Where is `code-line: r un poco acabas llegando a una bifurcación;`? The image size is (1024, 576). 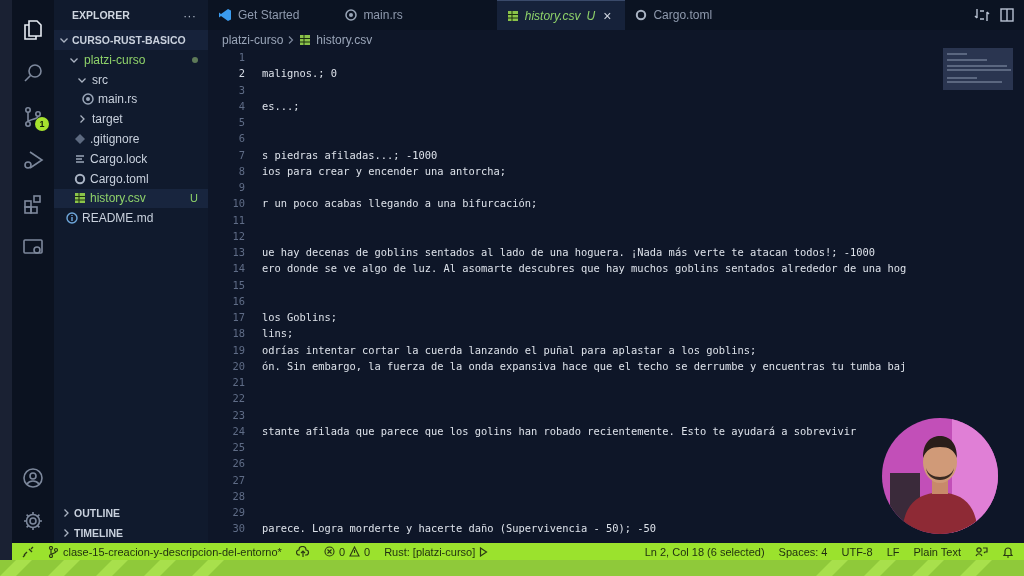 code-line: r un poco acabas llegando a una bifurcación; is located at coordinates (400, 203).